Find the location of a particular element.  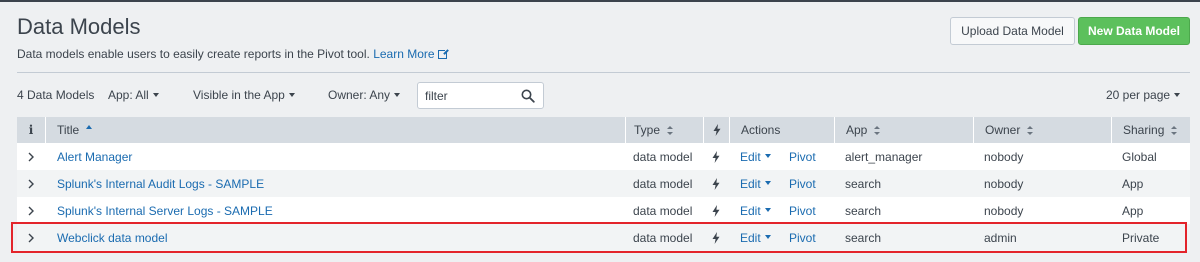

learn-more-link: Learn More is located at coordinates (411, 54).